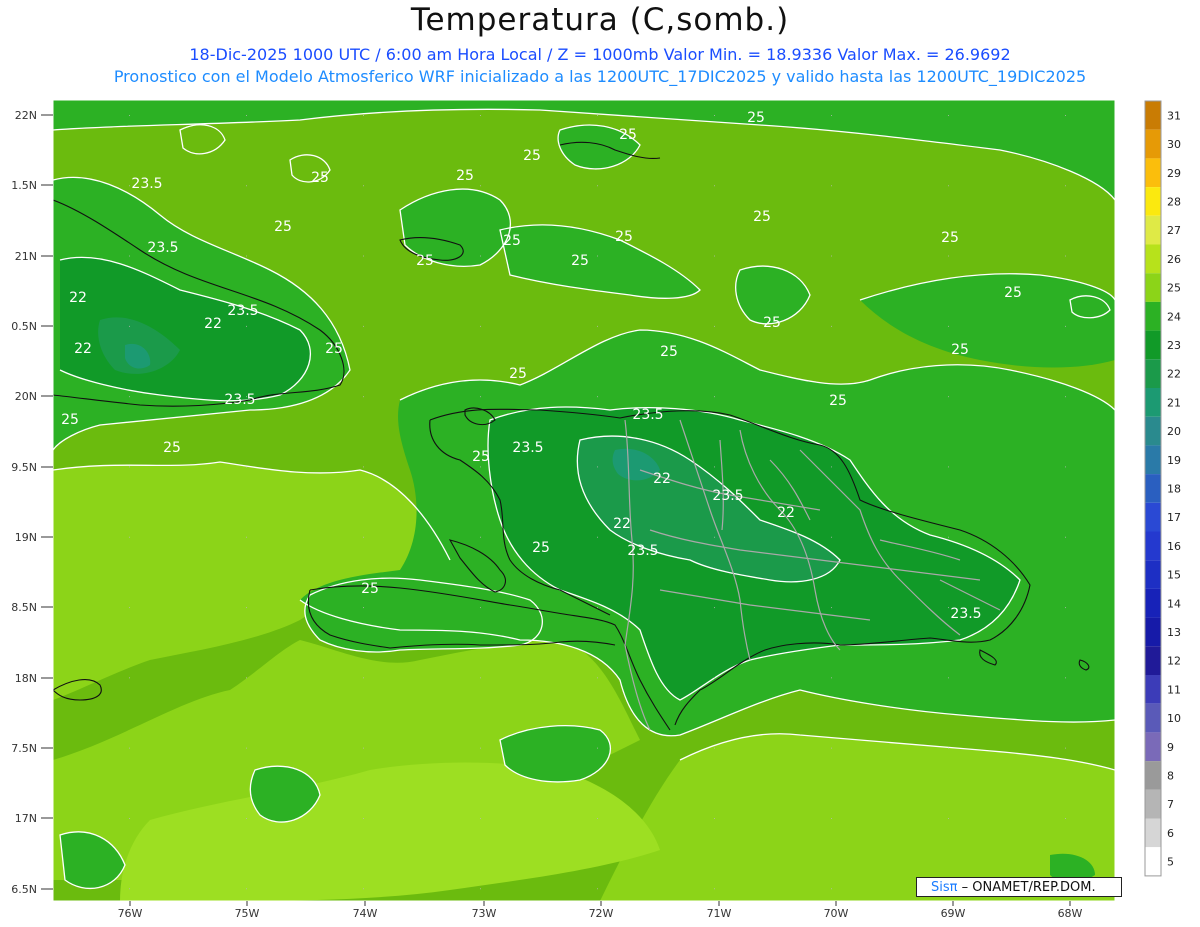  Describe the element at coordinates (1170, 804) in the screenshot. I see `colorbar-label: 7` at that location.